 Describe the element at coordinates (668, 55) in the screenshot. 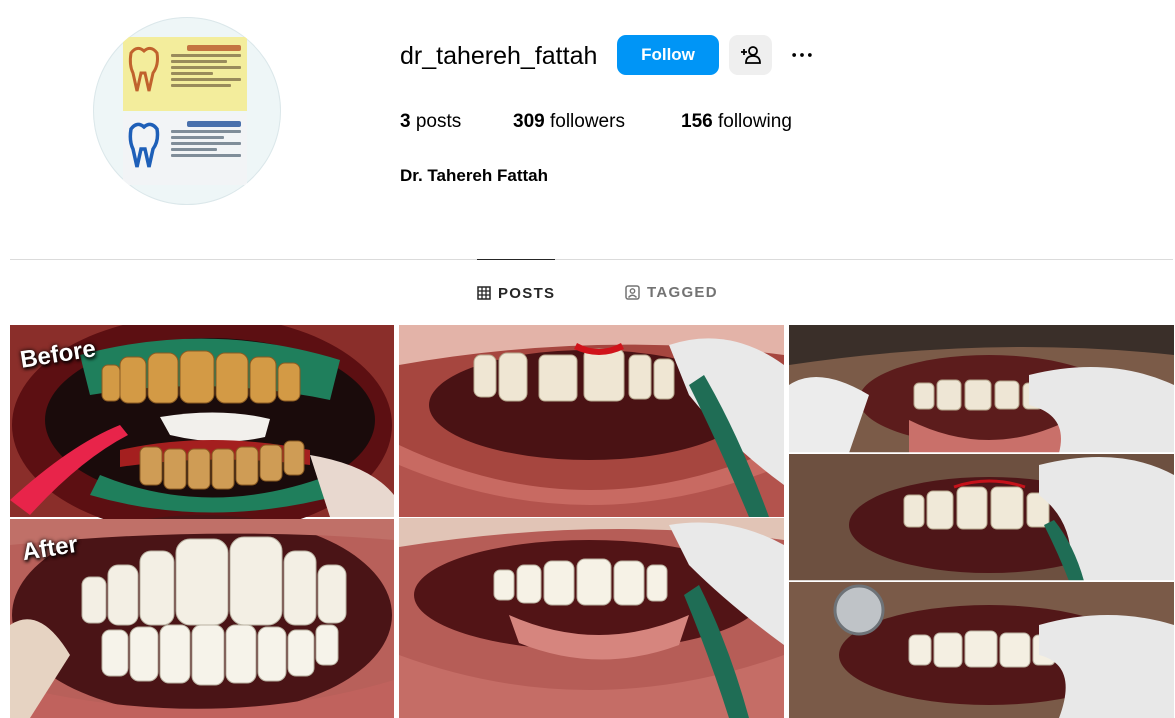

I see `follow-button: Follow` at that location.